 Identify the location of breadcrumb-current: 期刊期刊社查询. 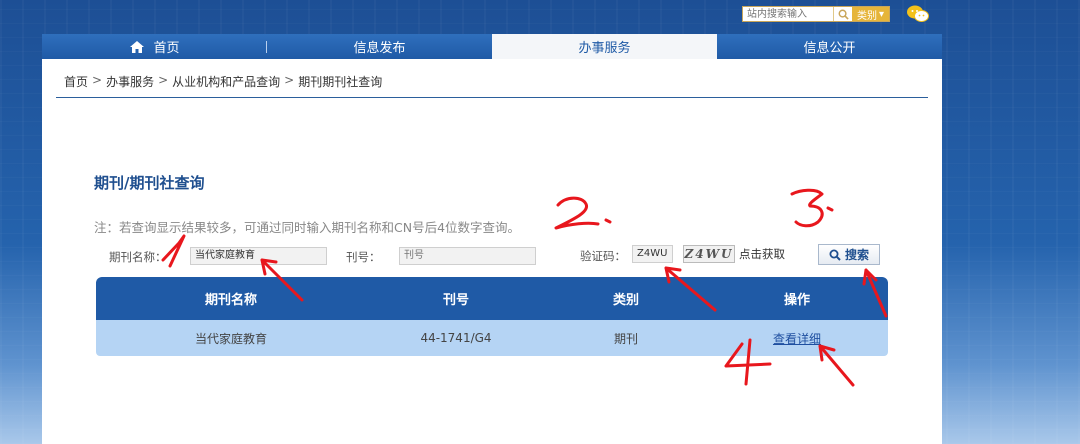
(340, 82).